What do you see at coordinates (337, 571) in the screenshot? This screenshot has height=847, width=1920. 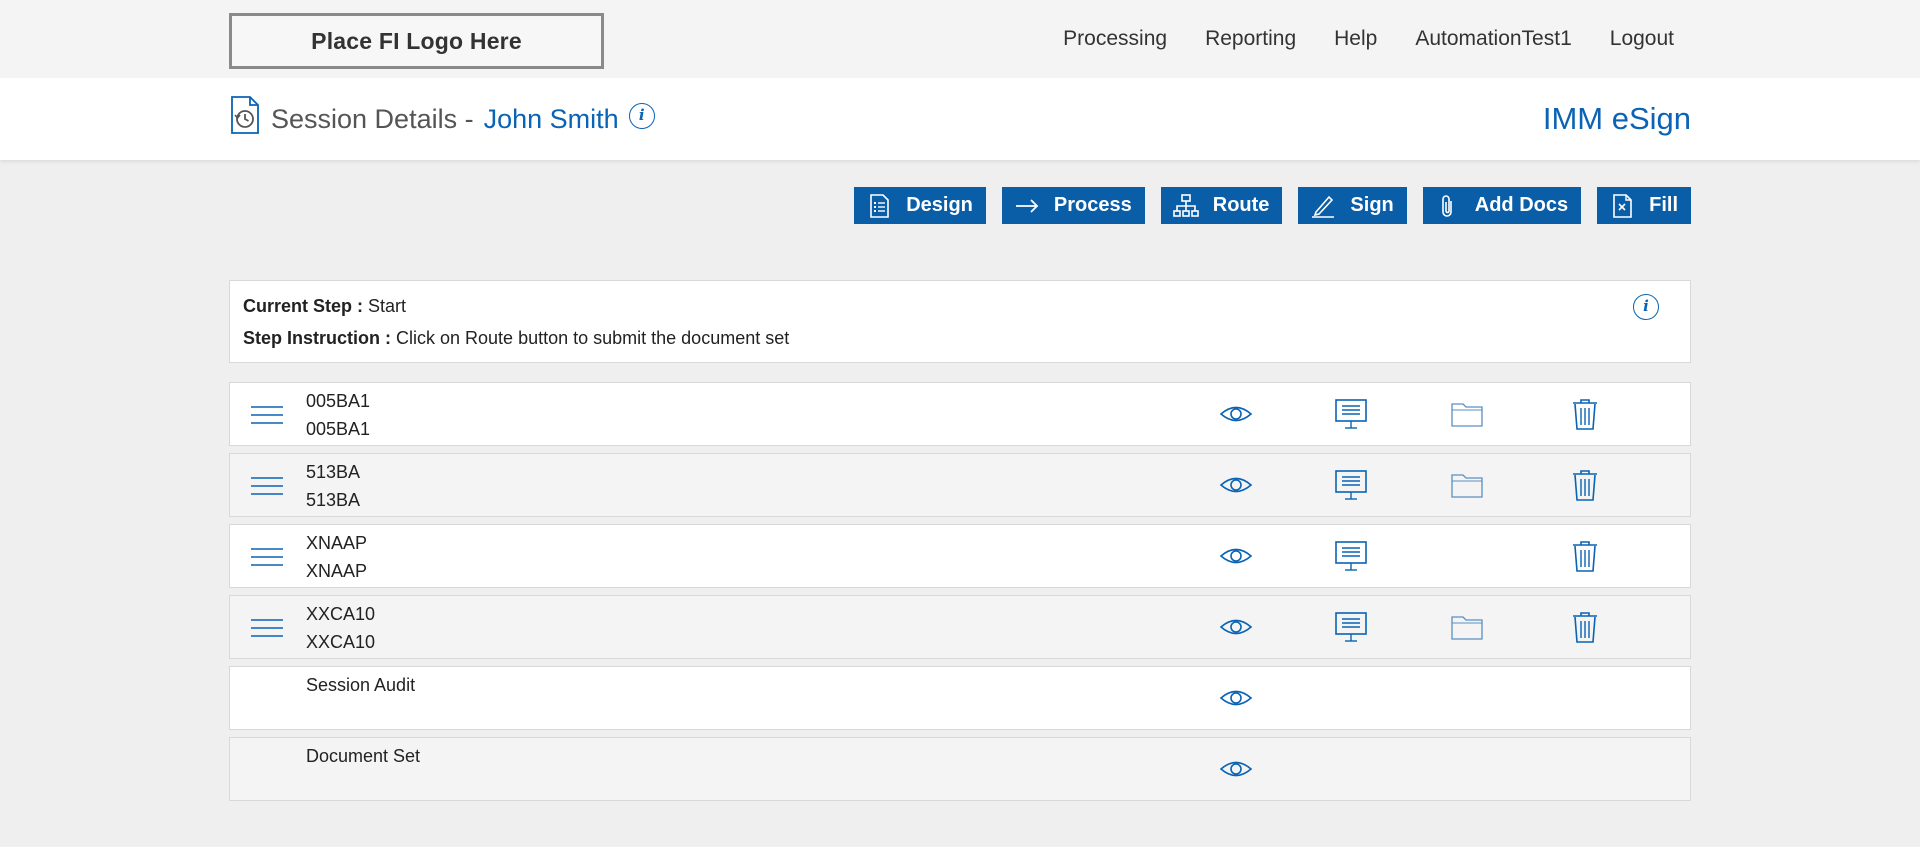 I see `document-subname: XNAAP` at bounding box center [337, 571].